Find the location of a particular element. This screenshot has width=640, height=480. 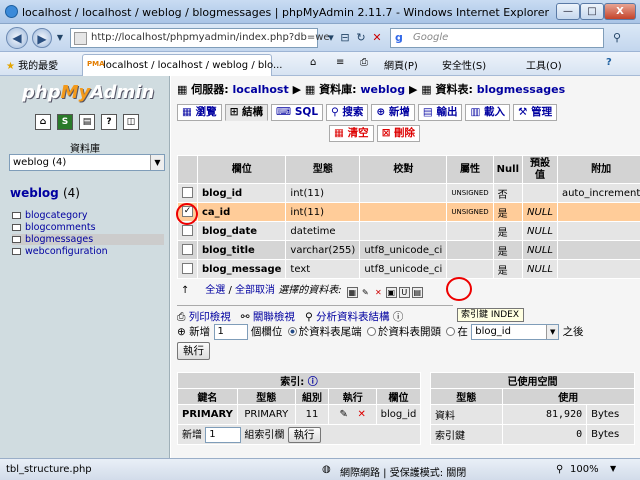

uncheck-all-link: 全部取消 is located at coordinates (255, 290).